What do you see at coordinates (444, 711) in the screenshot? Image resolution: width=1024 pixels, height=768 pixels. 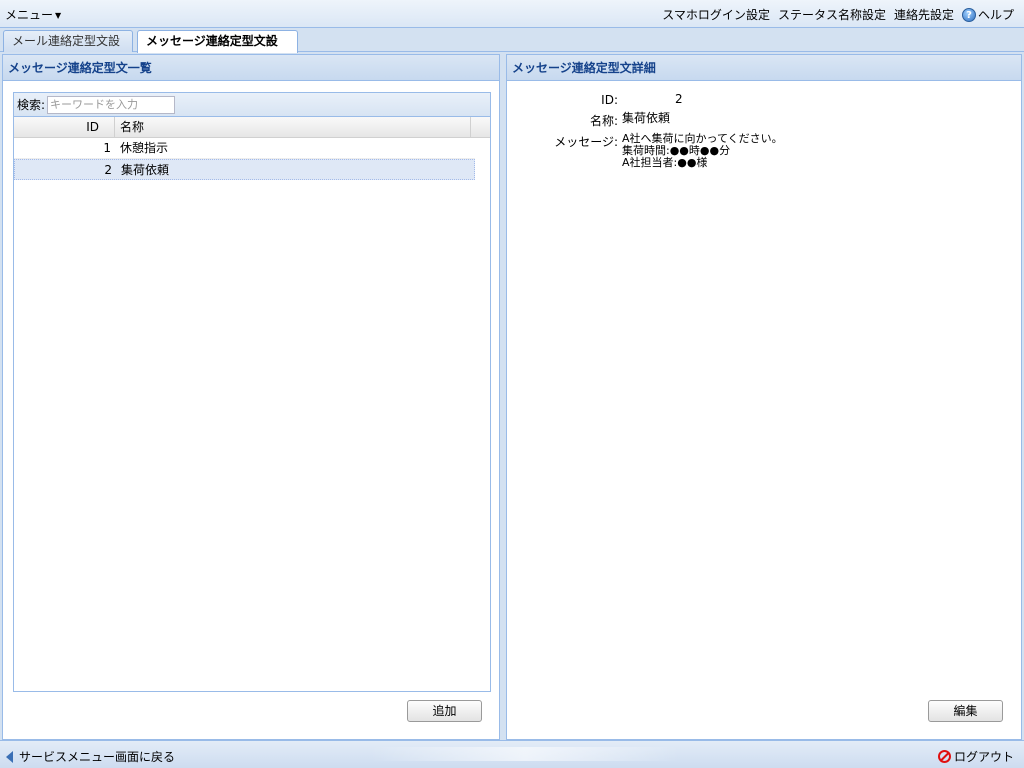 I see `add-button: 追加` at bounding box center [444, 711].